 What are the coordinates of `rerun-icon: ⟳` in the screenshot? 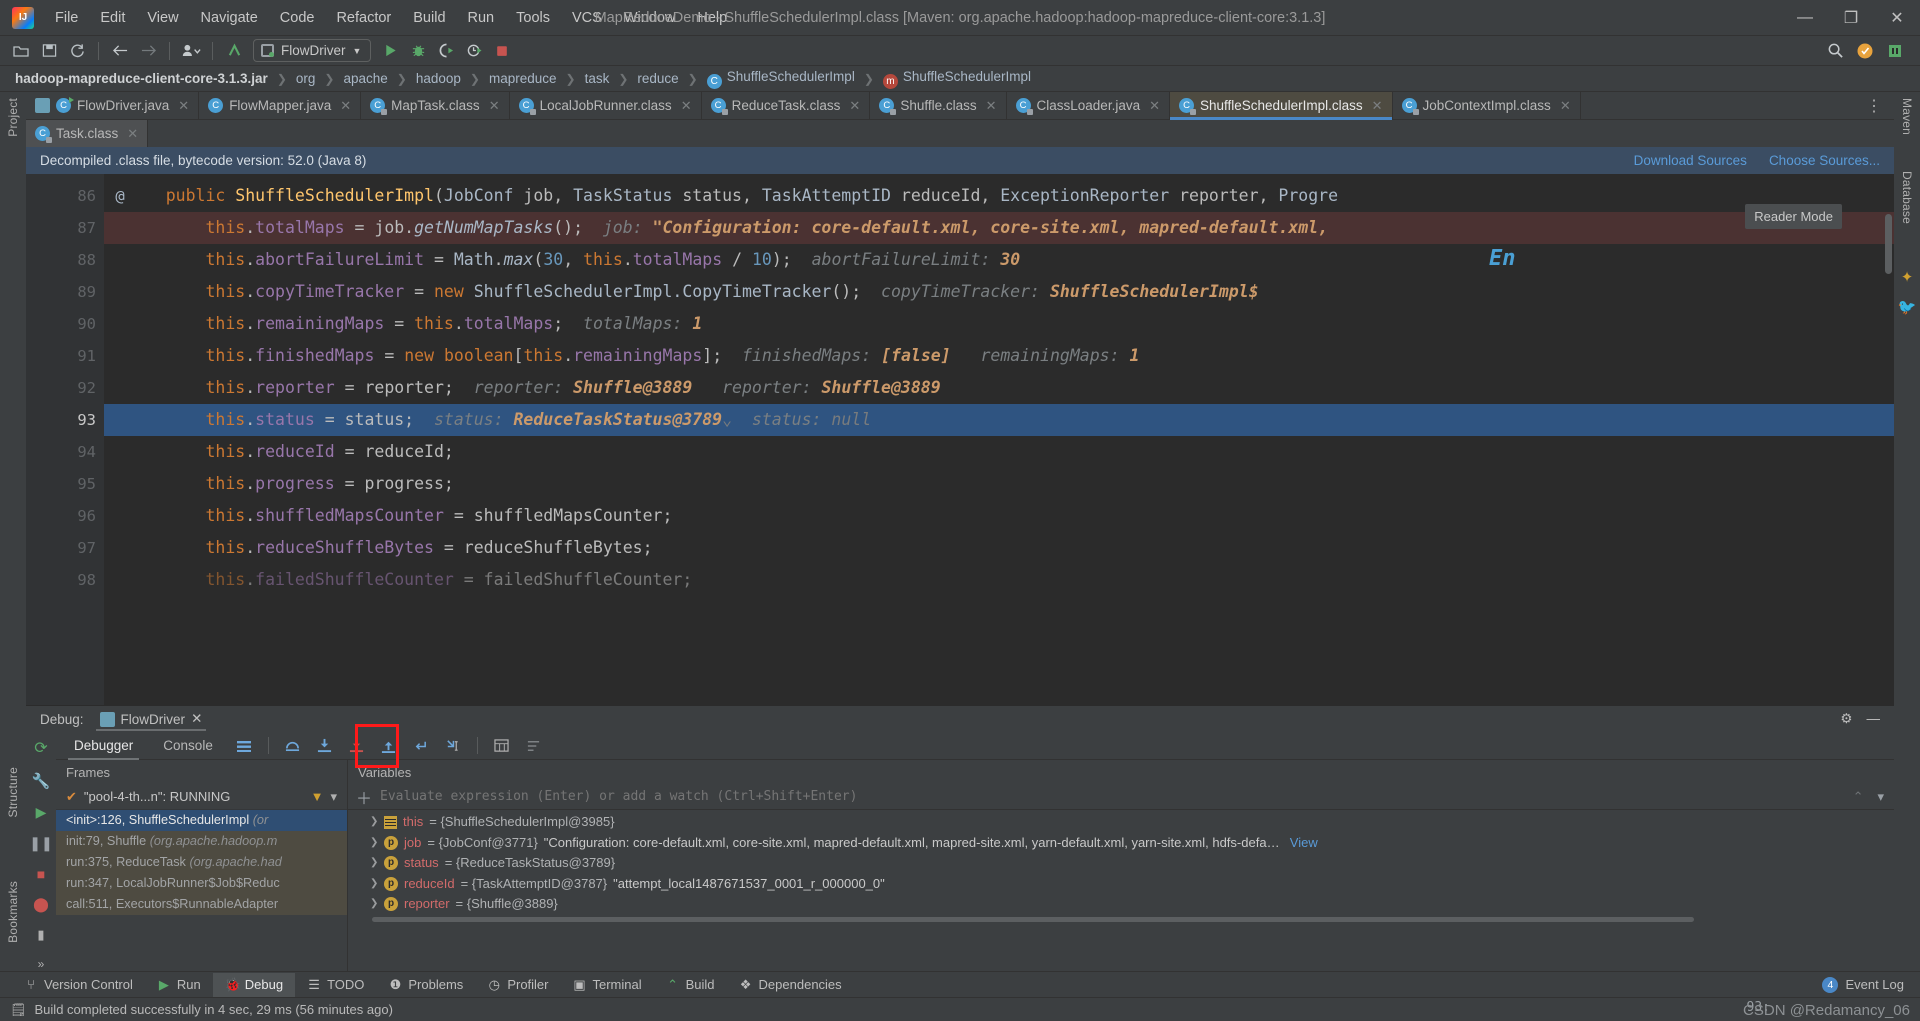 It's located at (40, 748).